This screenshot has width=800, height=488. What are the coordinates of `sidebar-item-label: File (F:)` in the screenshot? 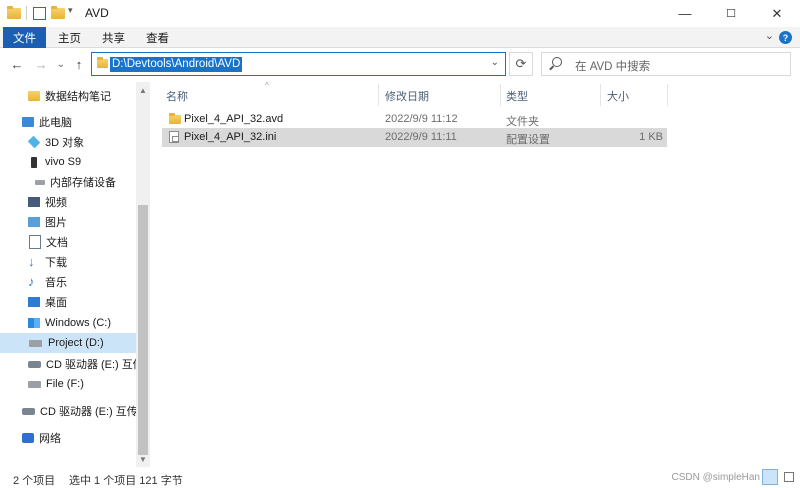 It's located at (65, 384).